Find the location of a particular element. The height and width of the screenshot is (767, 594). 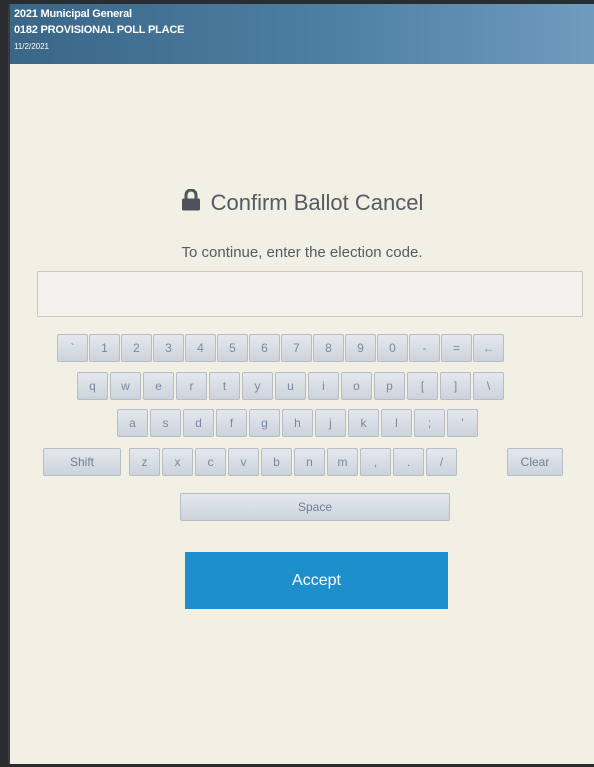

accept-button: Accept is located at coordinates (316, 580).